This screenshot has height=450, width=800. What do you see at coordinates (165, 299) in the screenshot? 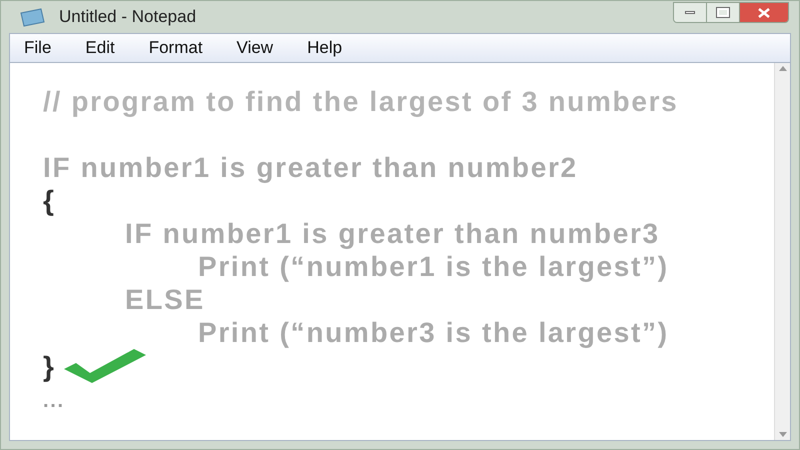
I see `code-line: ELSE` at bounding box center [165, 299].